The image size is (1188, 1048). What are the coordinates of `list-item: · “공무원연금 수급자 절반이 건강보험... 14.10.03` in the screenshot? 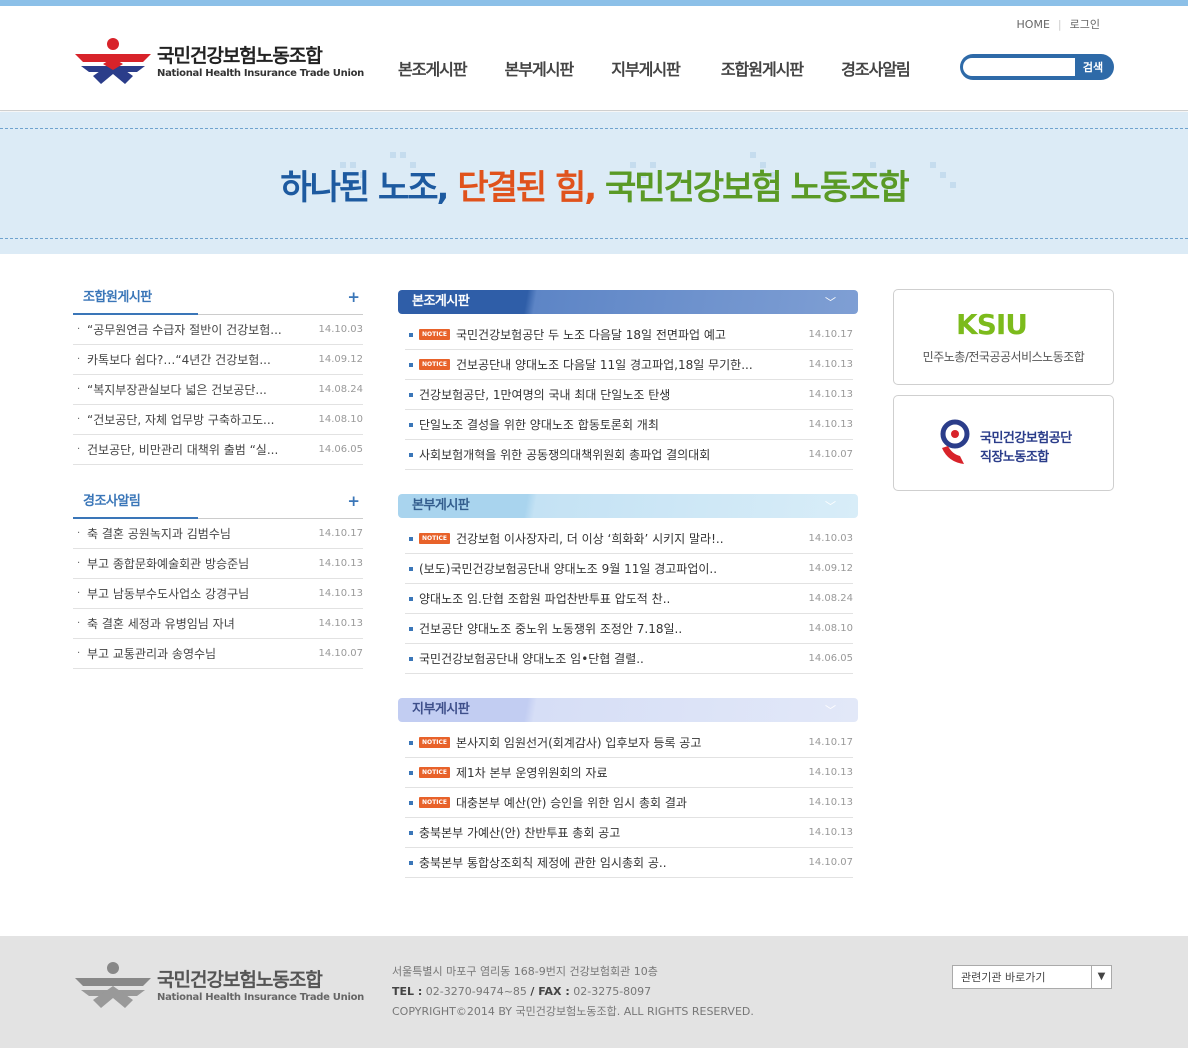 It's located at (218, 330).